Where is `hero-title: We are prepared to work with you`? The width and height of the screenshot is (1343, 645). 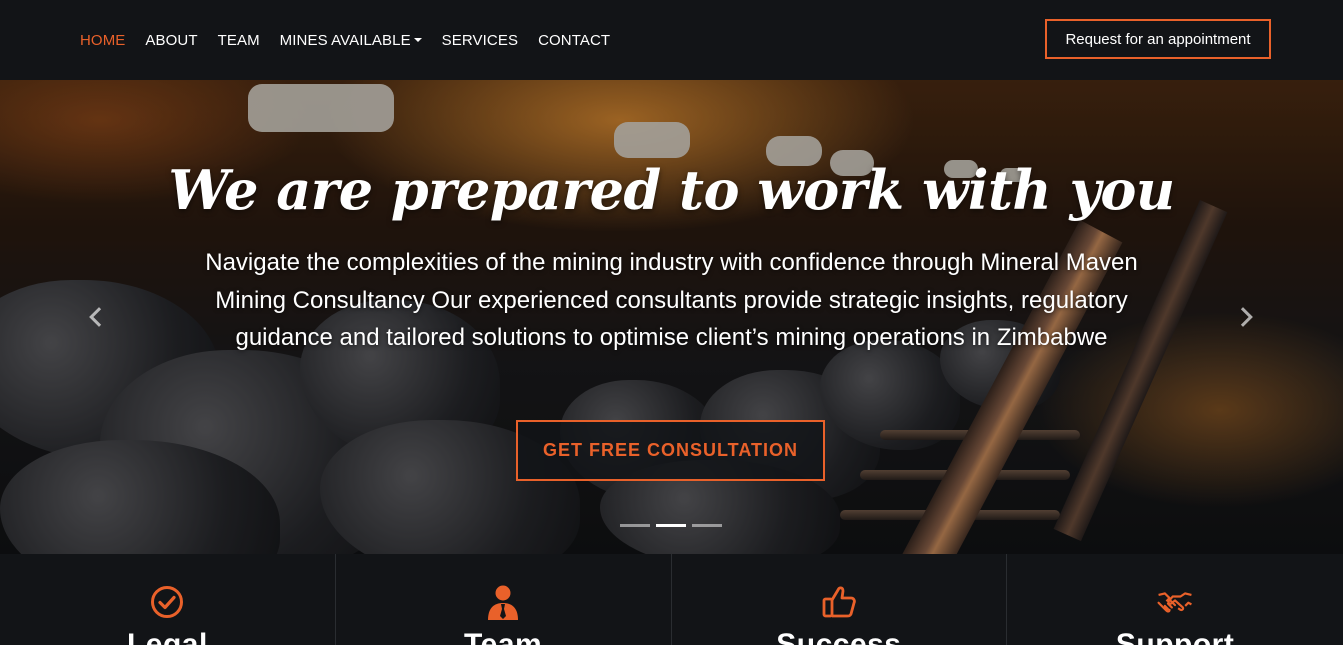
hero-title: We are prepared to work with you is located at coordinates (671, 190).